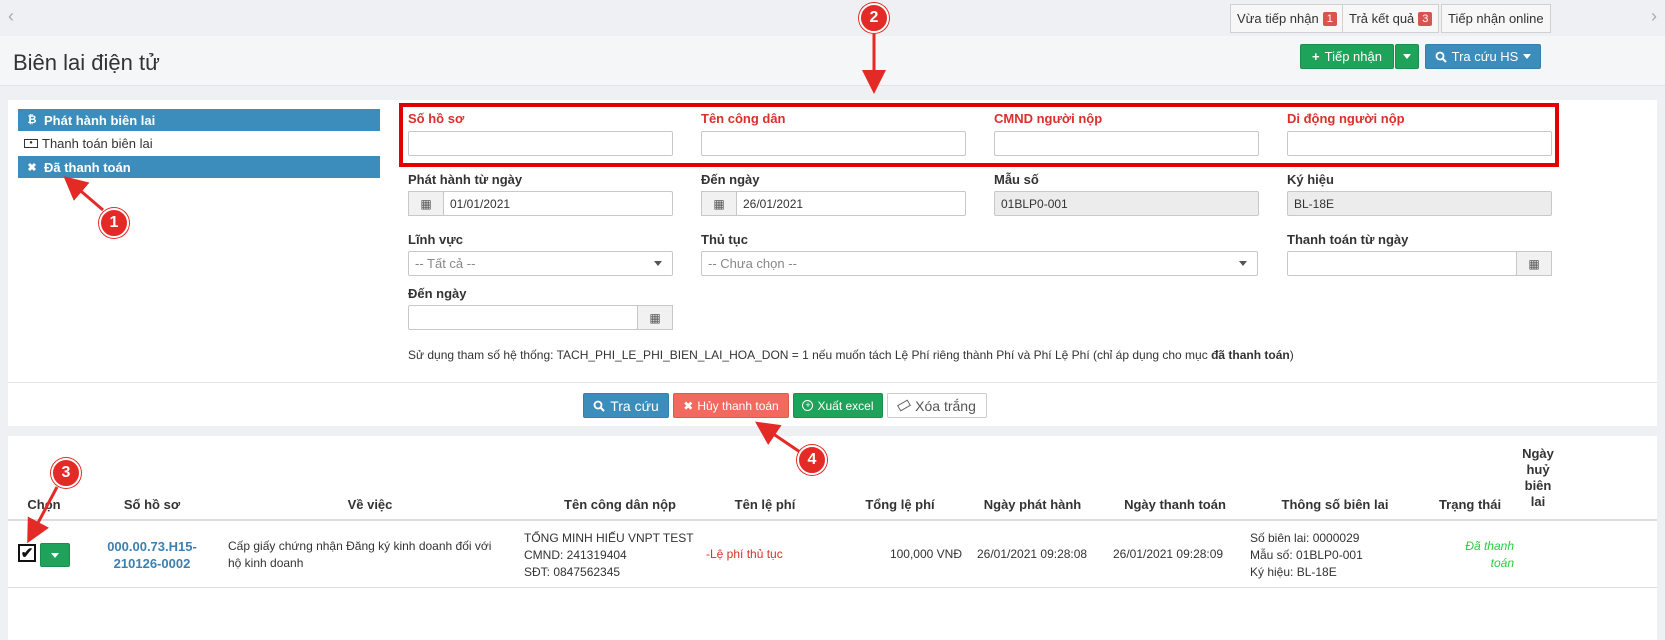 The width and height of the screenshot is (1665, 640). I want to click on row-action-dropdown, so click(55, 555).